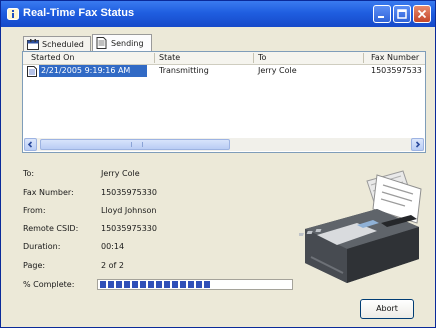  I want to click on minimize-icon, so click(381, 17).